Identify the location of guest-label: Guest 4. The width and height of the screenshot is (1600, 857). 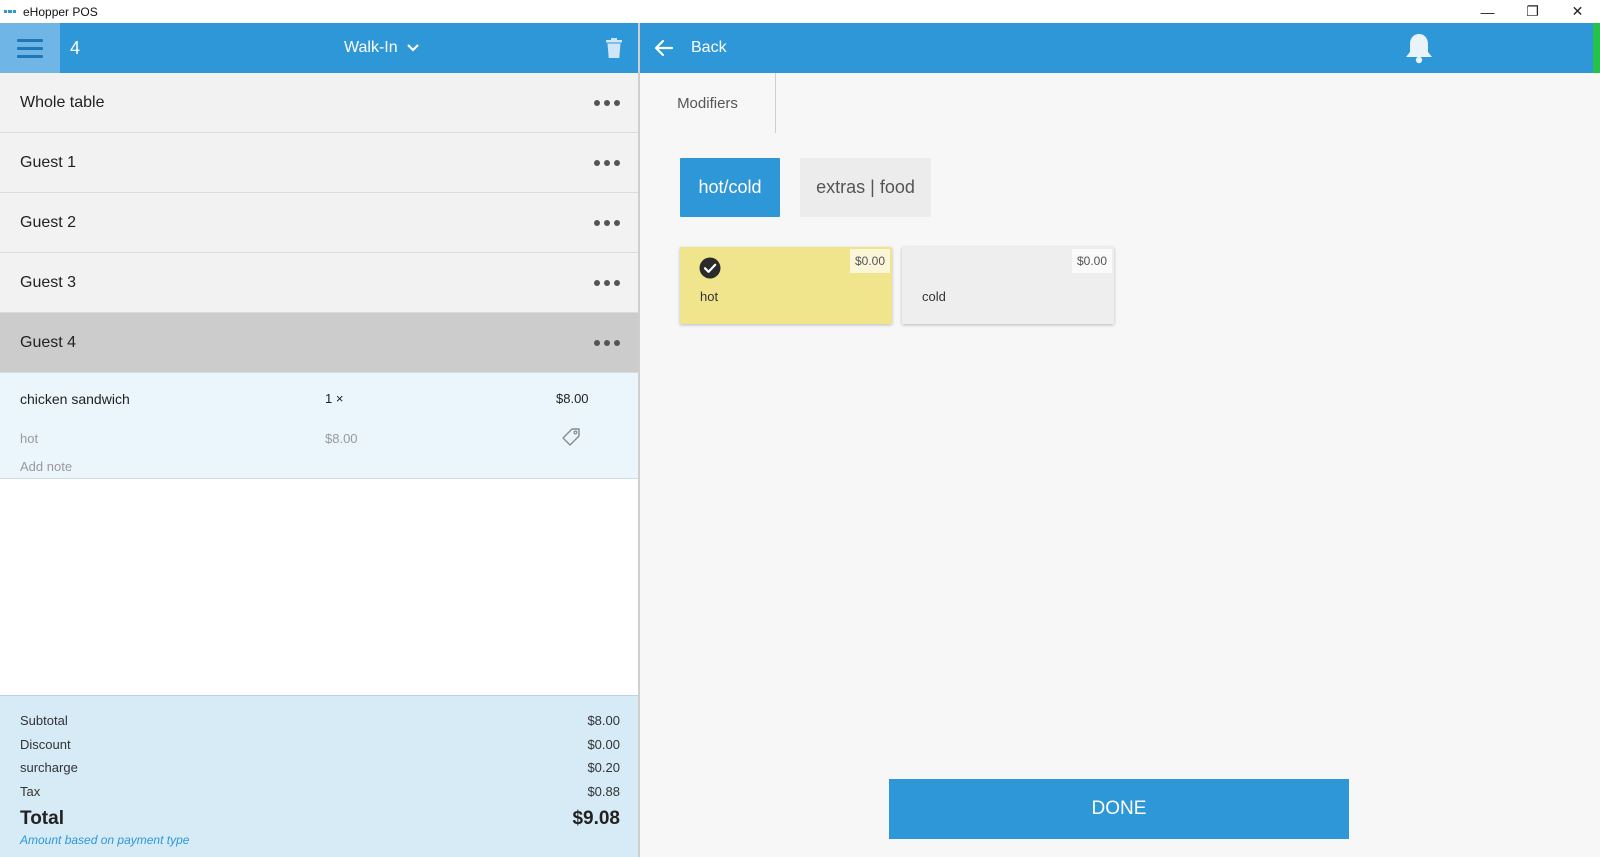
(48, 342).